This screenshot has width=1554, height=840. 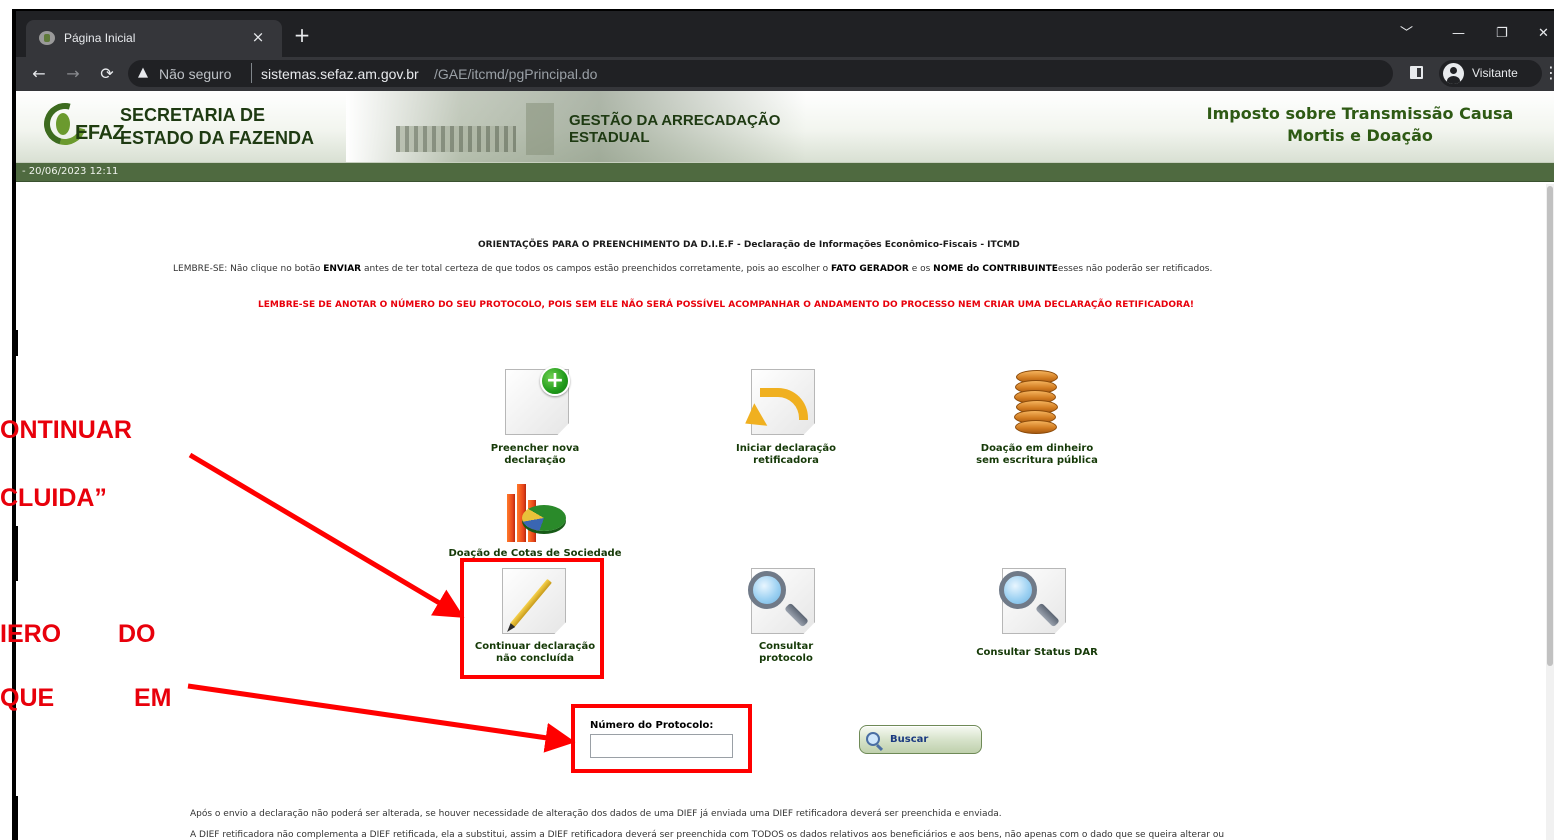 I want to click on arrow-to-protocol, so click(x=381, y=718).